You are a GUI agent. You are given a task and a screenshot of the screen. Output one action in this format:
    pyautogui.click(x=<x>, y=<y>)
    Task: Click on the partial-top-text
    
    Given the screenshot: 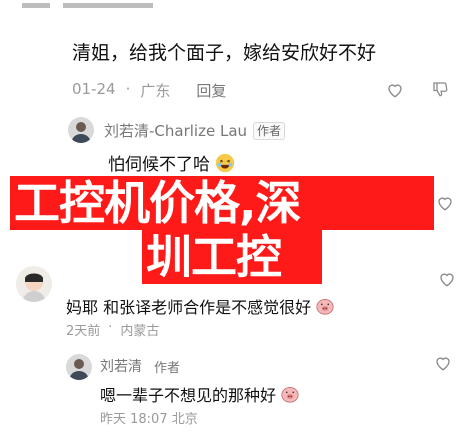 What is the action you would take?
    pyautogui.click(x=92, y=4)
    